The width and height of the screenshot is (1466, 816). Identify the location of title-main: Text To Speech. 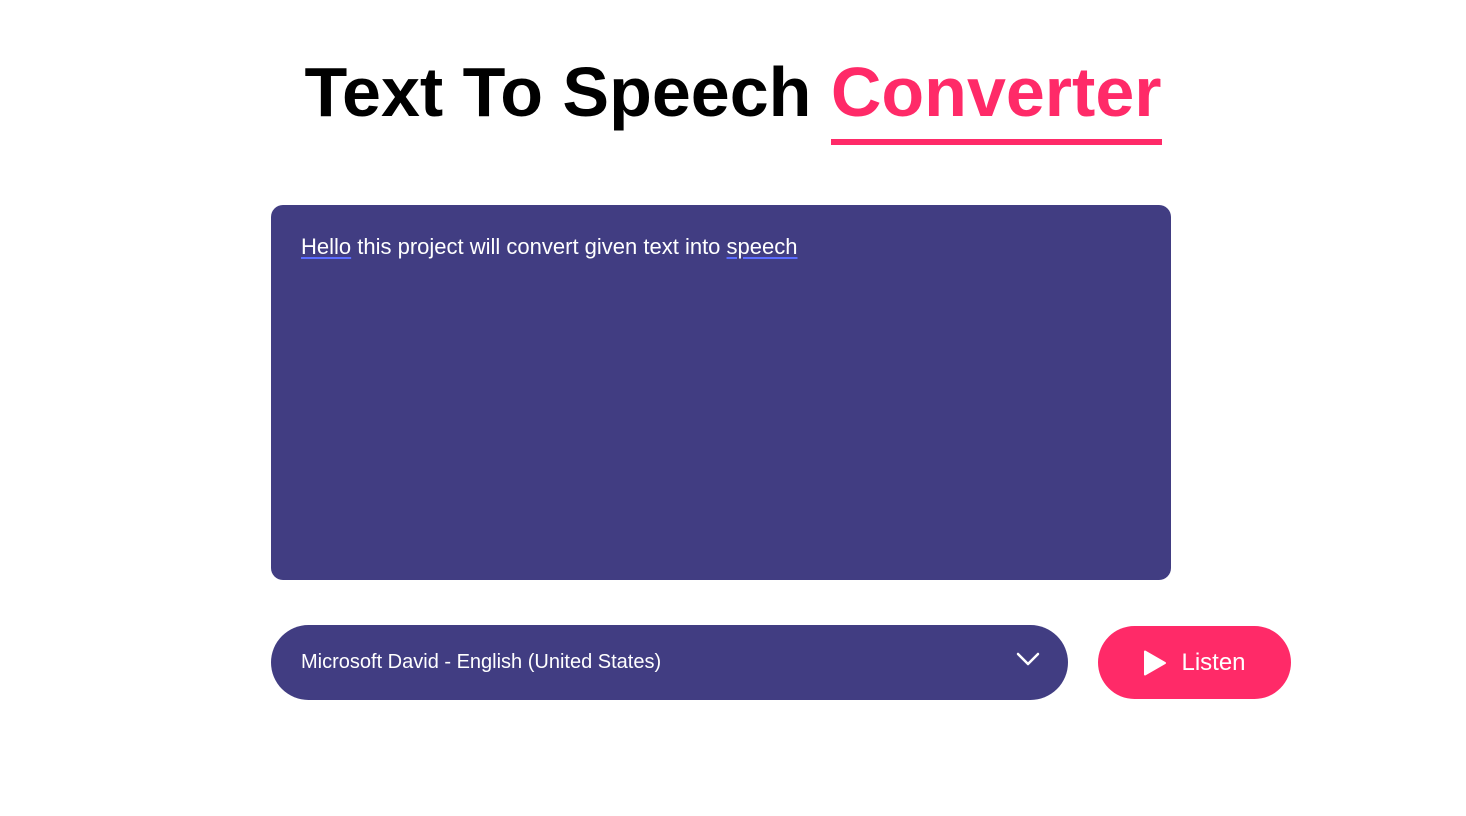
(558, 92).